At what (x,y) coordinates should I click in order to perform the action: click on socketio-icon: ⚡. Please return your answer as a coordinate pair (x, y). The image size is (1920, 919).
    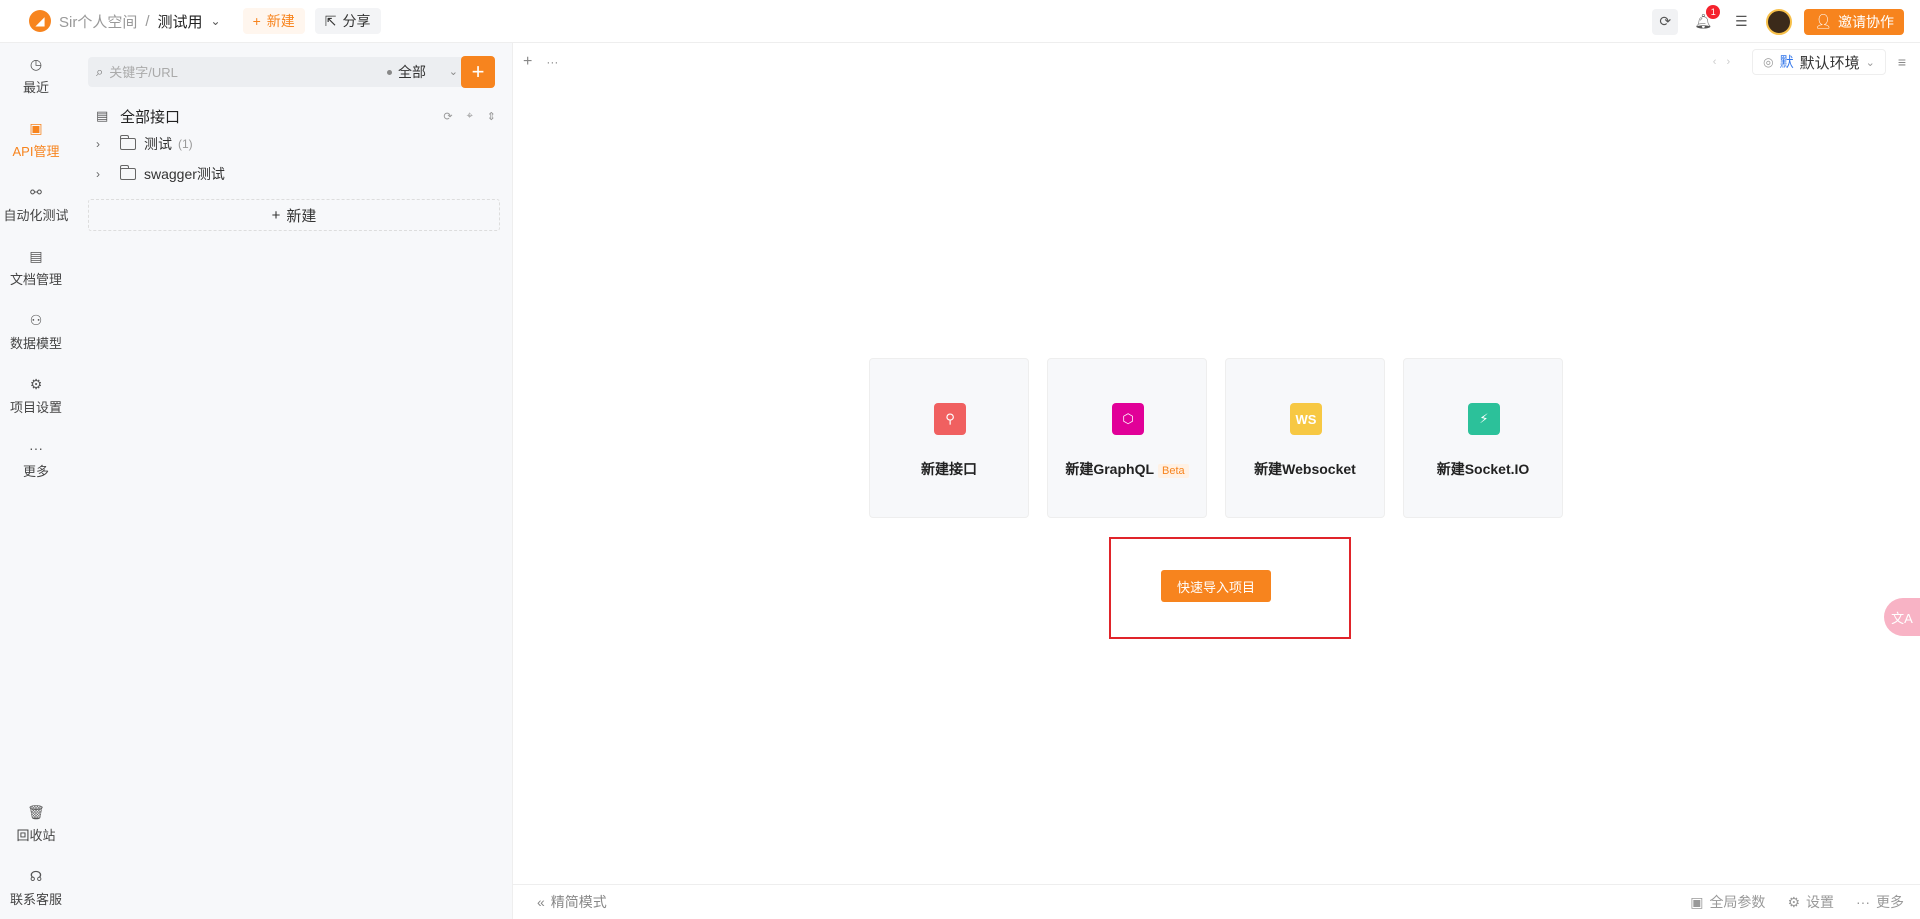
    Looking at the image, I should click on (1484, 419).